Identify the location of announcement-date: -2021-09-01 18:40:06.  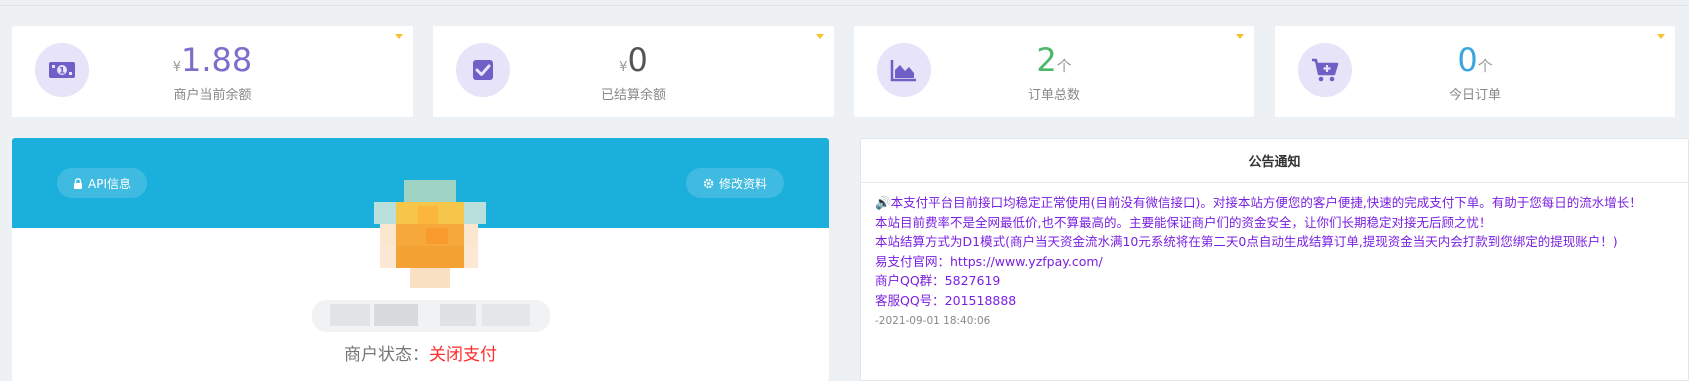
(933, 321).